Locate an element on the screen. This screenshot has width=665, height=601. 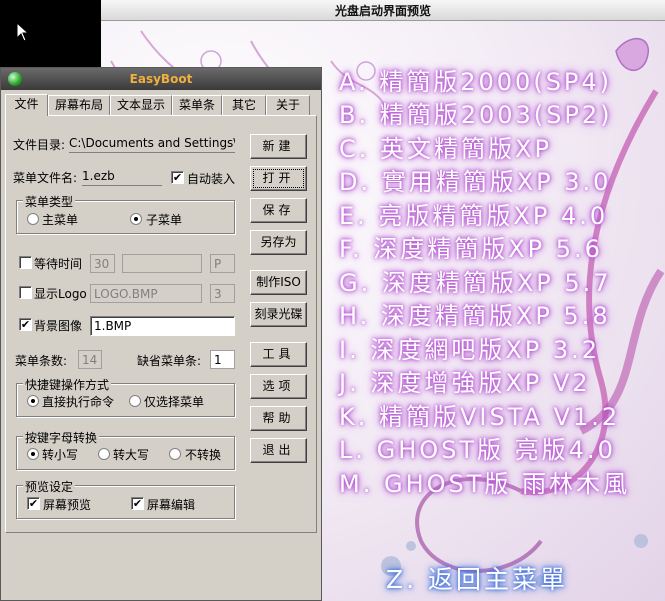
no-convert-radio is located at coordinates (175, 454).